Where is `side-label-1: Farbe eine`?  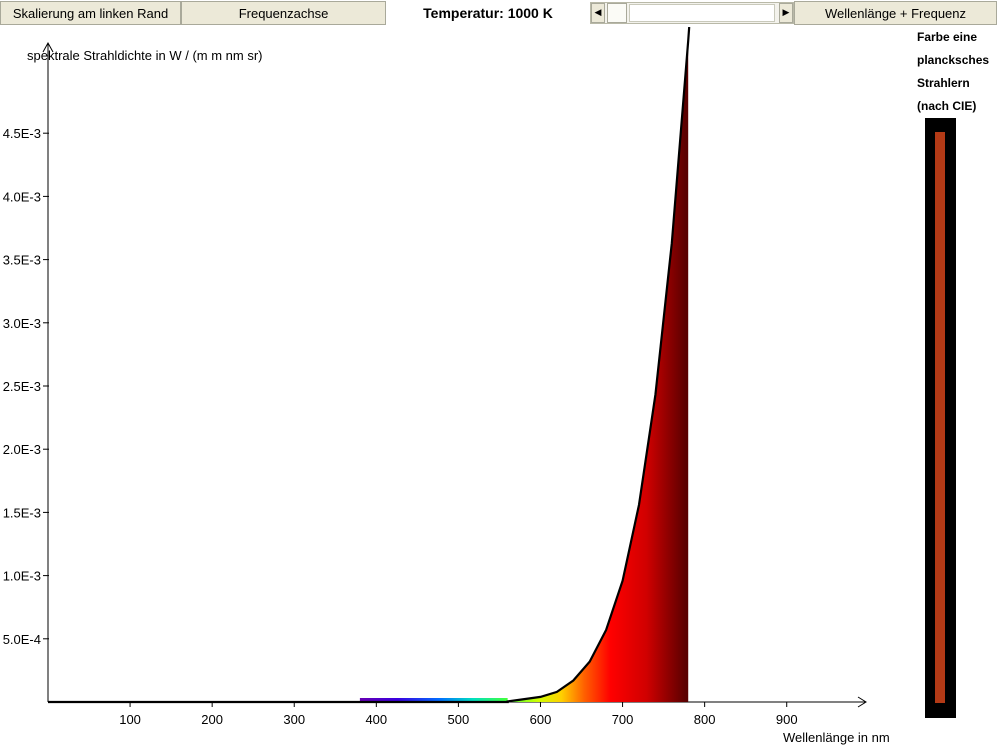 side-label-1: Farbe eine is located at coordinates (947, 37).